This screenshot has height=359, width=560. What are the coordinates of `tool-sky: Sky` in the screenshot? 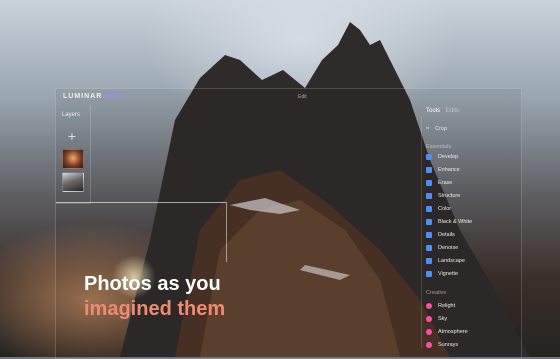 It's located at (436, 321).